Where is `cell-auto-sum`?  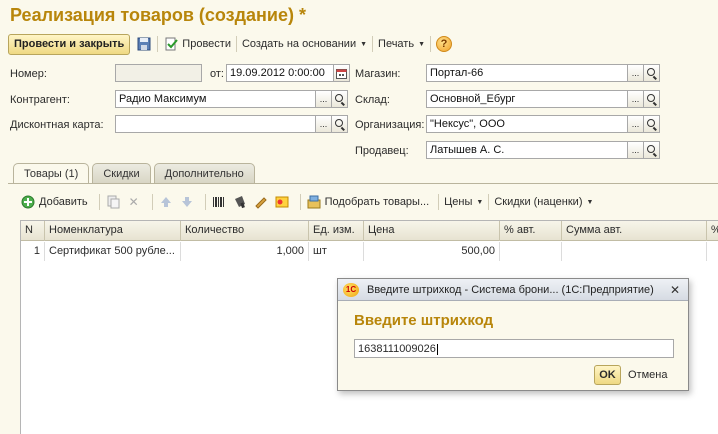
cell-auto-sum is located at coordinates (634, 251).